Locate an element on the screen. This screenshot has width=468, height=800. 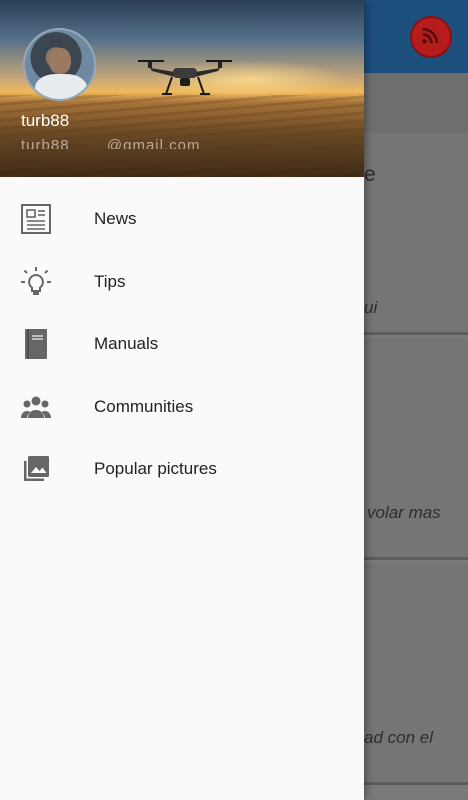
card-text-fragment: e is located at coordinates (370, 174).